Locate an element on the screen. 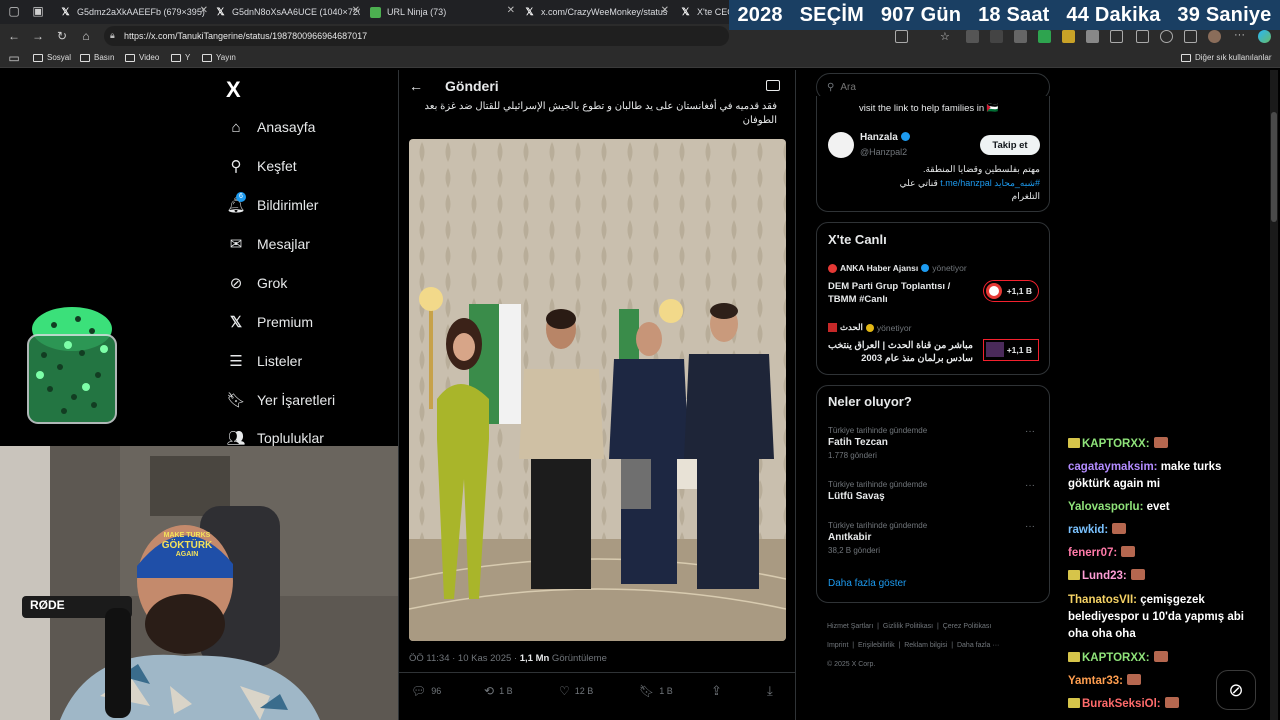 The image size is (1280, 720). chat-username: ThanatosVII: is located at coordinates (1102, 600).